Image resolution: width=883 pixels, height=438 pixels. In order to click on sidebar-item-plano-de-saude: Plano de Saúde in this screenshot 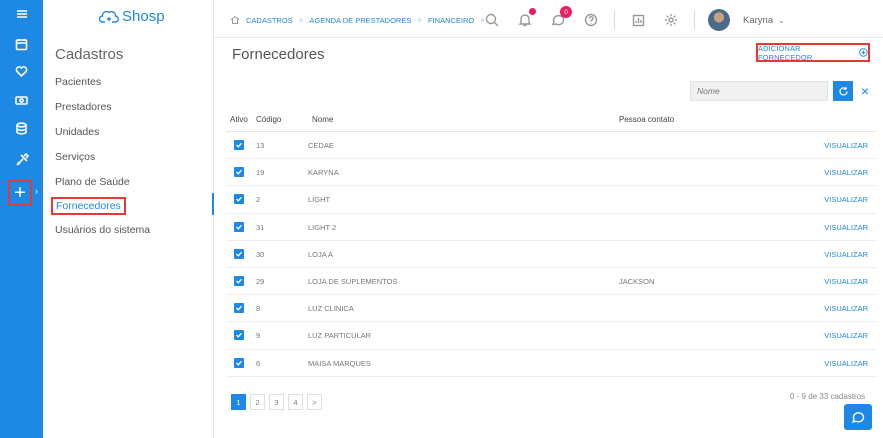, I will do `click(92, 182)`.